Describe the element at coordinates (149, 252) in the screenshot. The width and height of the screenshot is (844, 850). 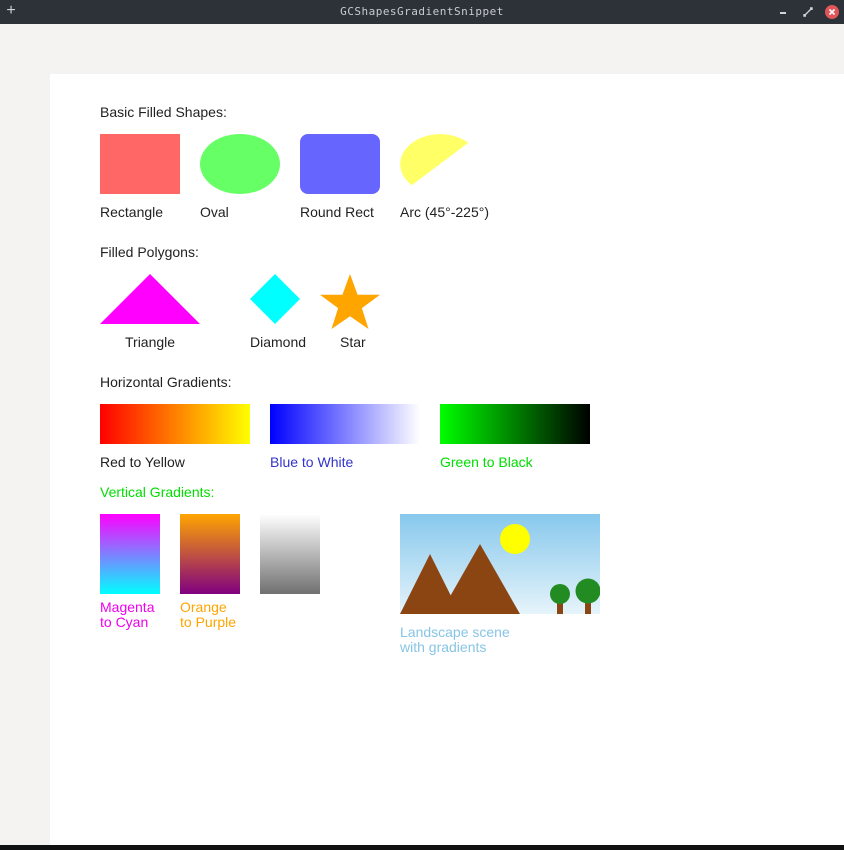
I see `section-polygons: Filled Polygons:` at that location.